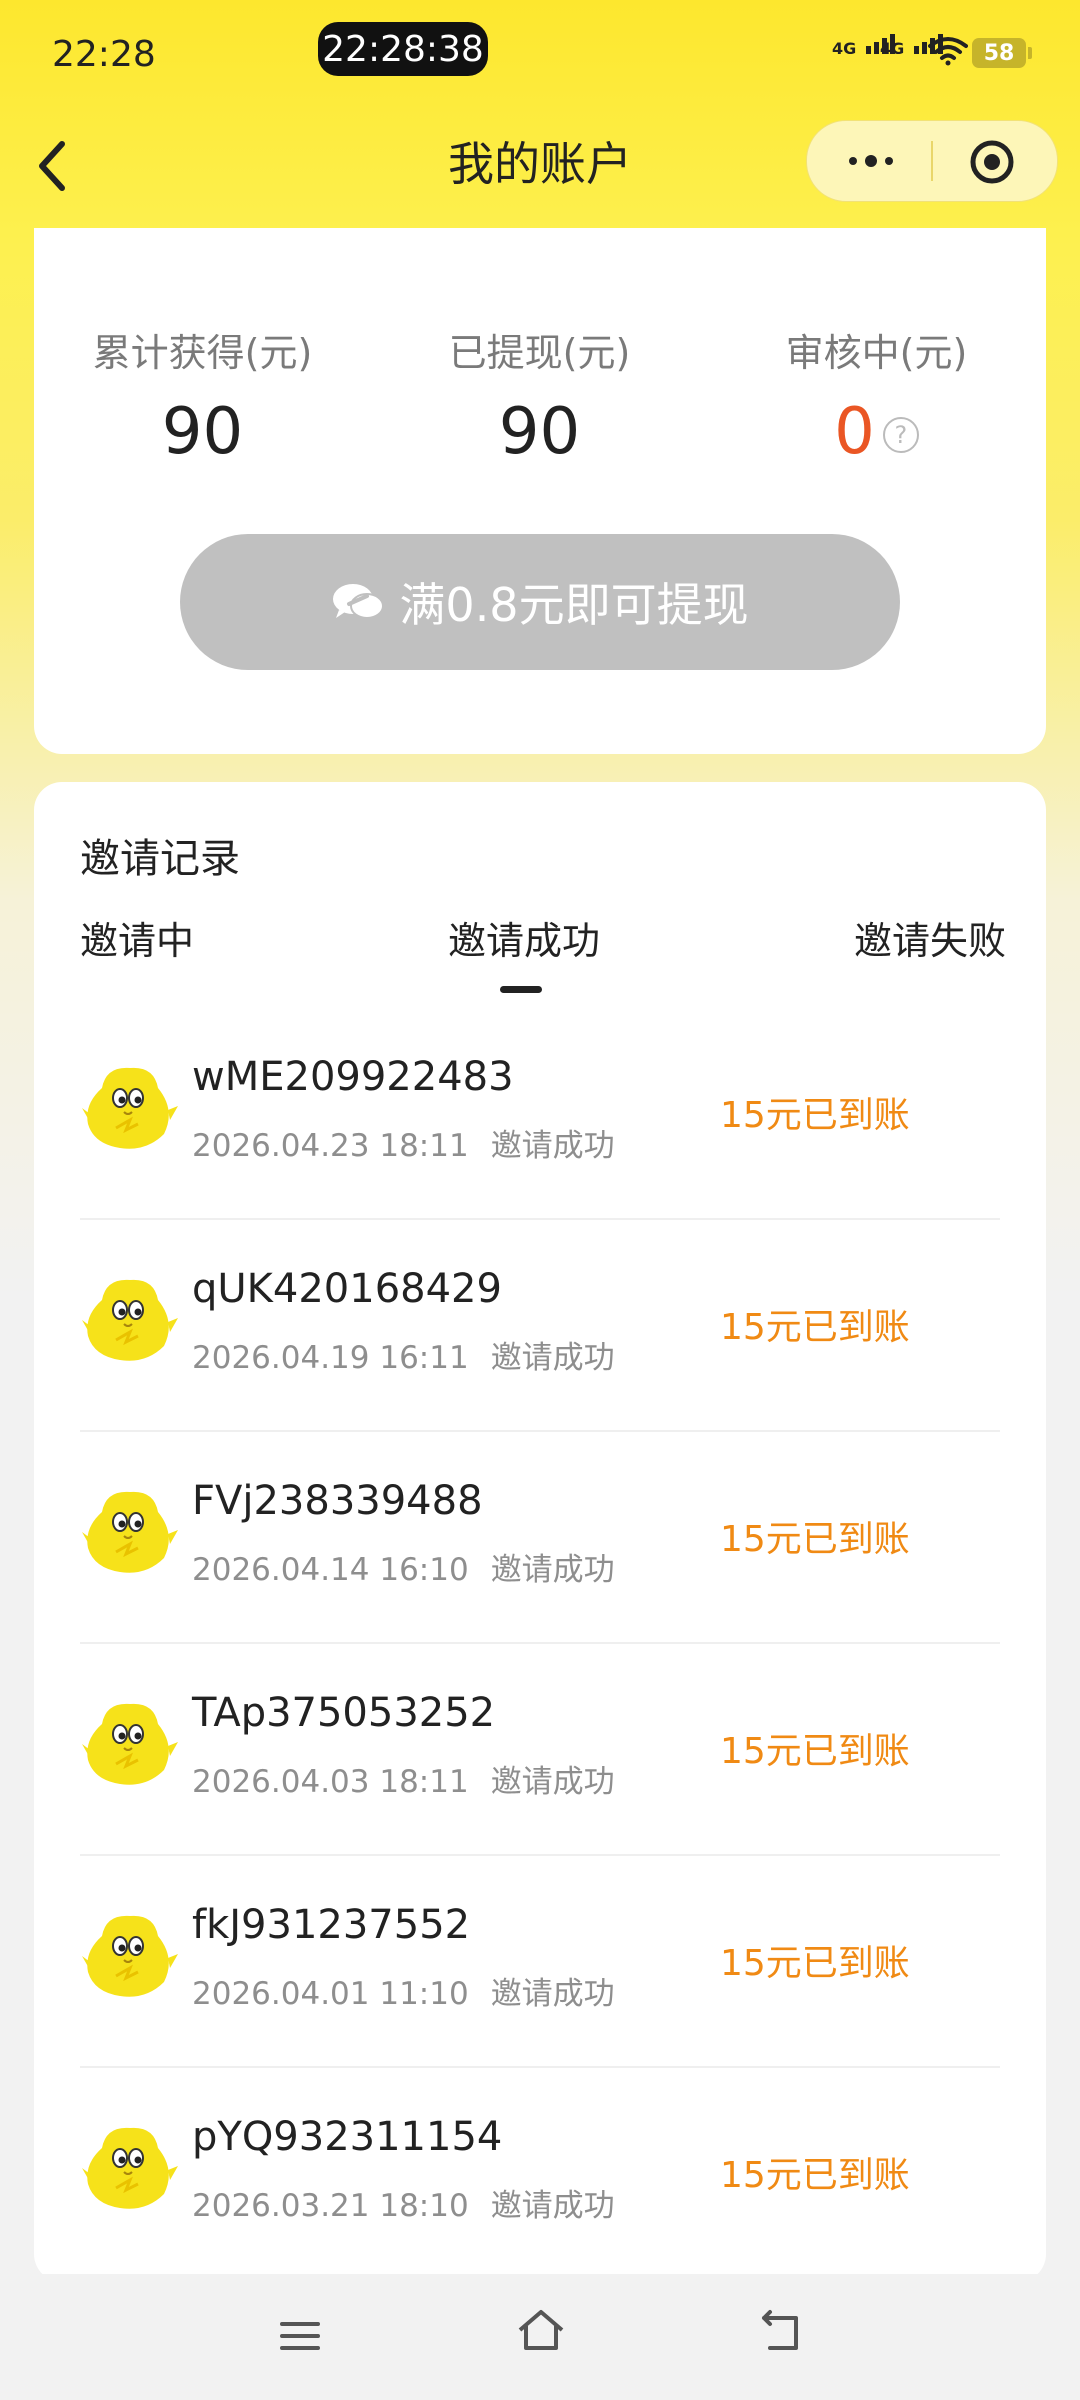 This screenshot has width=1080, height=2400. What do you see at coordinates (300, 2336) in the screenshot?
I see `recent-apps-icon` at bounding box center [300, 2336].